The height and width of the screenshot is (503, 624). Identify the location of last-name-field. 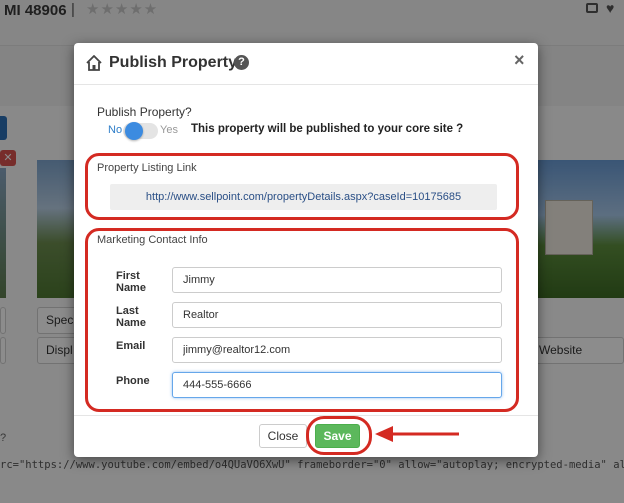
(337, 315).